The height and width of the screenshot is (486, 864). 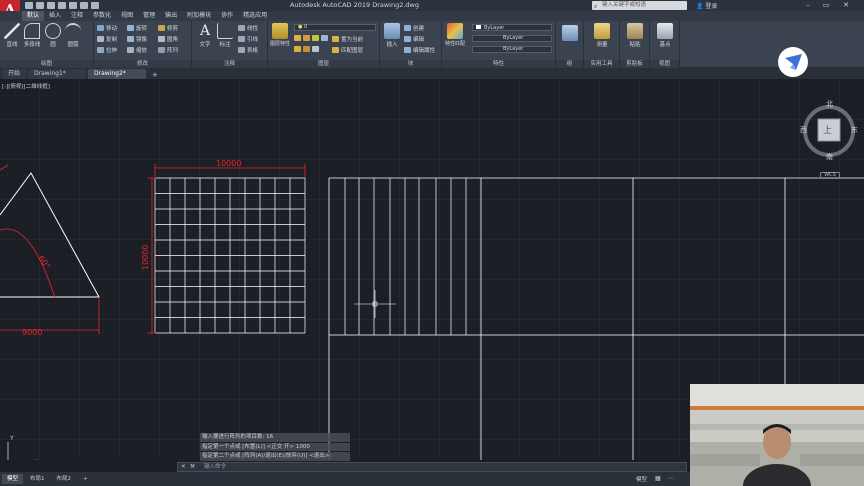 I want to click on copy-button: 复制, so click(x=107, y=39).